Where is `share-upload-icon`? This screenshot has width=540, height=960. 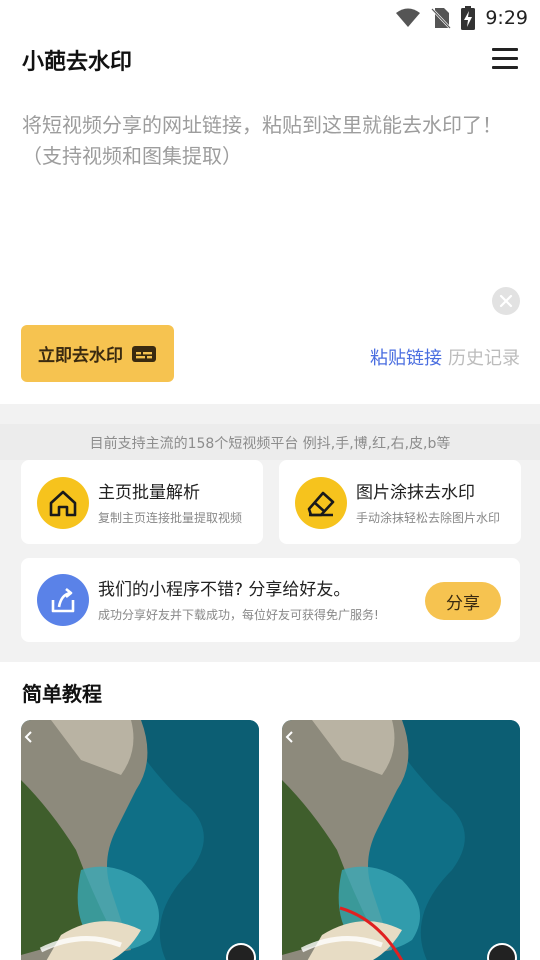 share-upload-icon is located at coordinates (63, 600).